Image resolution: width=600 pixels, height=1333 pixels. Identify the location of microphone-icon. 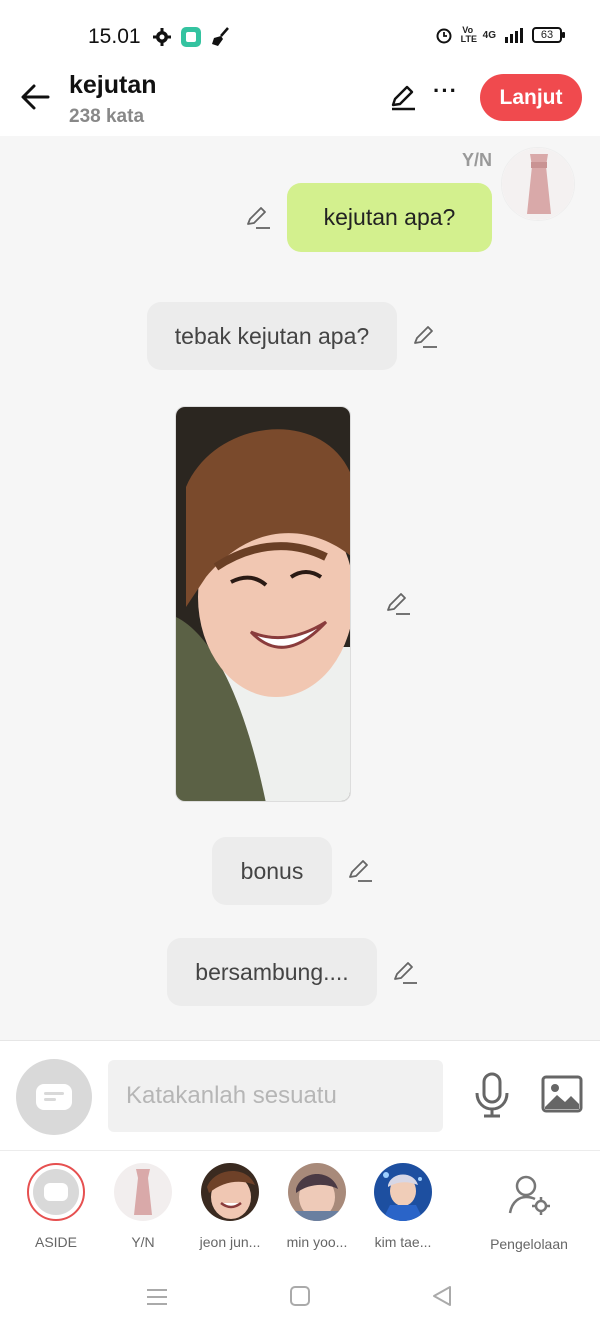
(492, 1095).